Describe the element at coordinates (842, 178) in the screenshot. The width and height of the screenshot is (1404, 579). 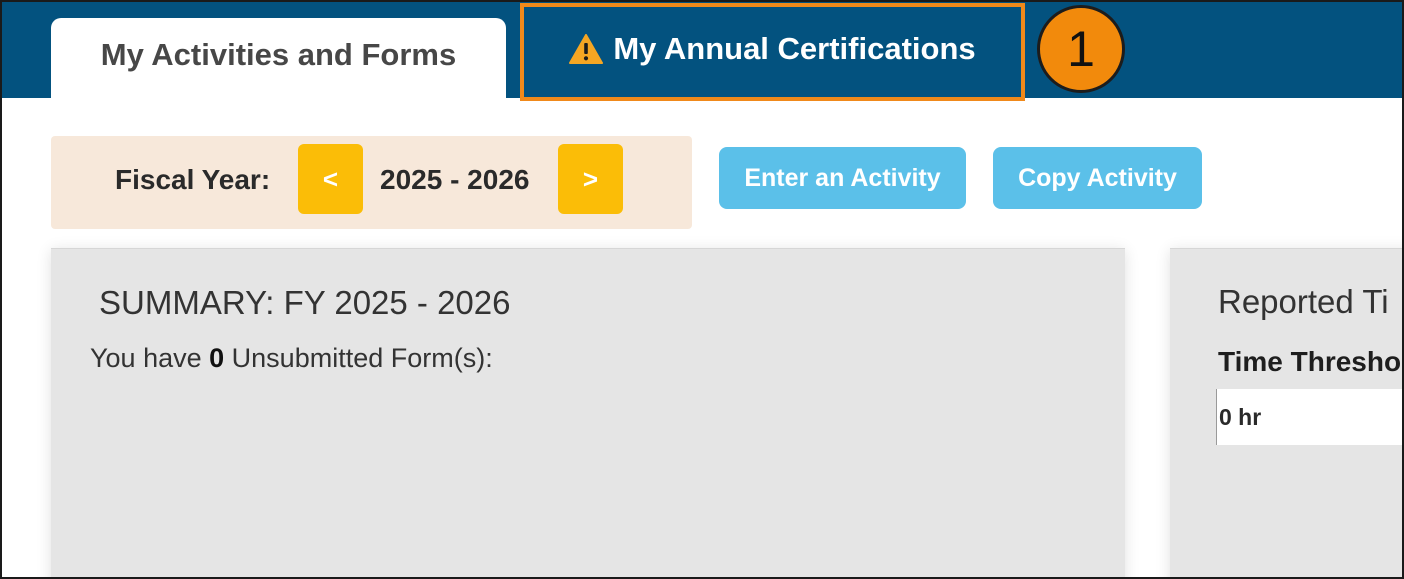
I see `enter-an-activity-button: Enter an Activity` at that location.